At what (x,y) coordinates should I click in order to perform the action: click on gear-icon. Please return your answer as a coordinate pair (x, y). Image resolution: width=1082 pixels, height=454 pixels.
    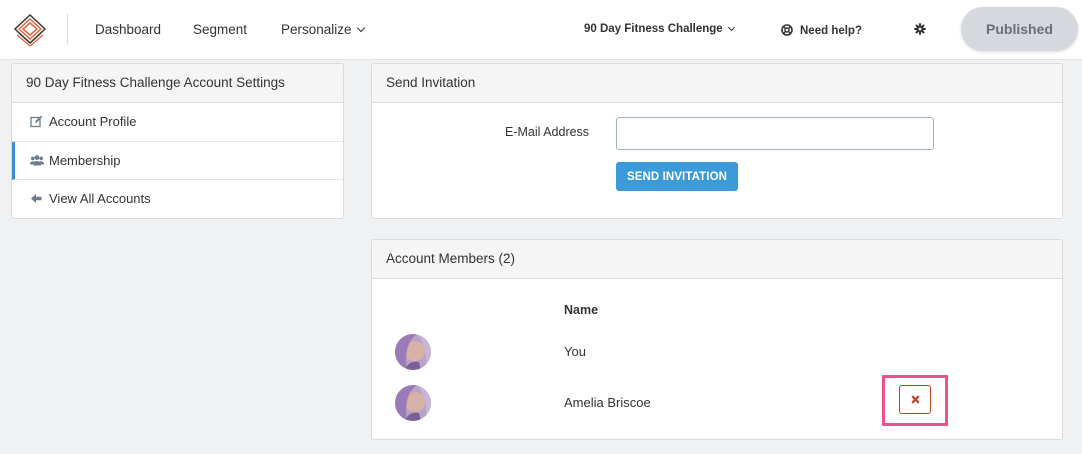
    Looking at the image, I should click on (920, 29).